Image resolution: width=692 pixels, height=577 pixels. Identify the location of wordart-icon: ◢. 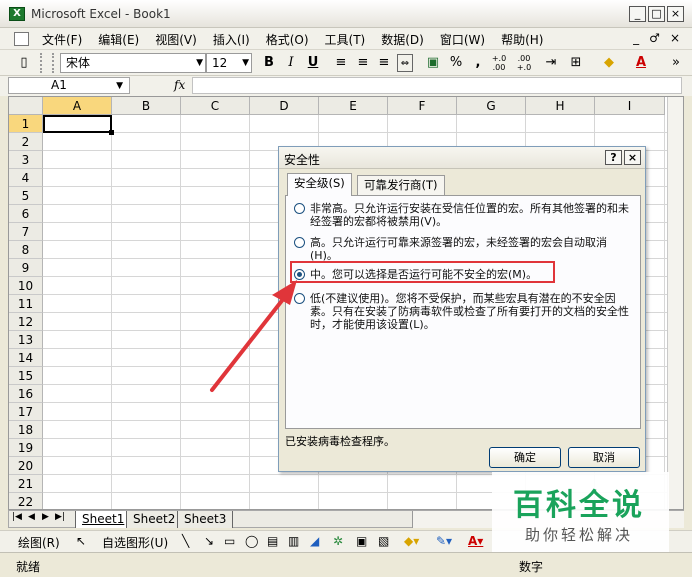
(314, 541).